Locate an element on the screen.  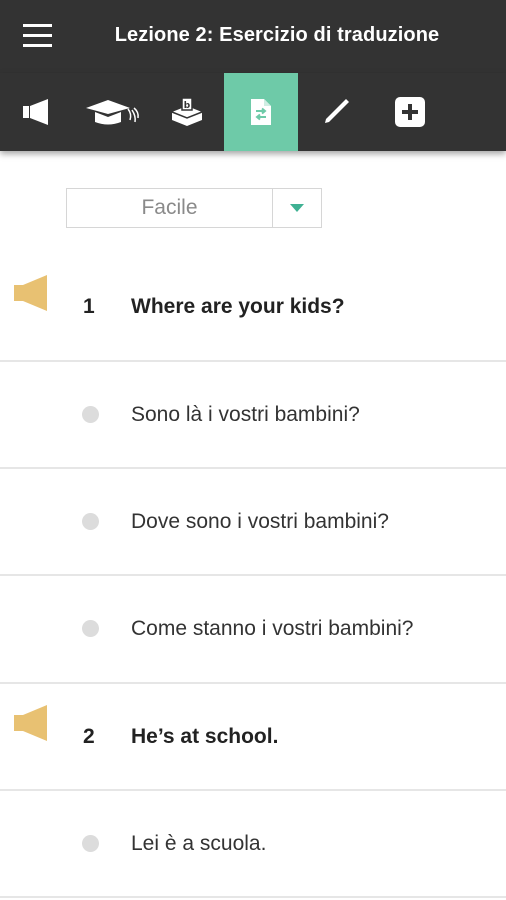
lesson-toolbar: b is located at coordinates (253, 112).